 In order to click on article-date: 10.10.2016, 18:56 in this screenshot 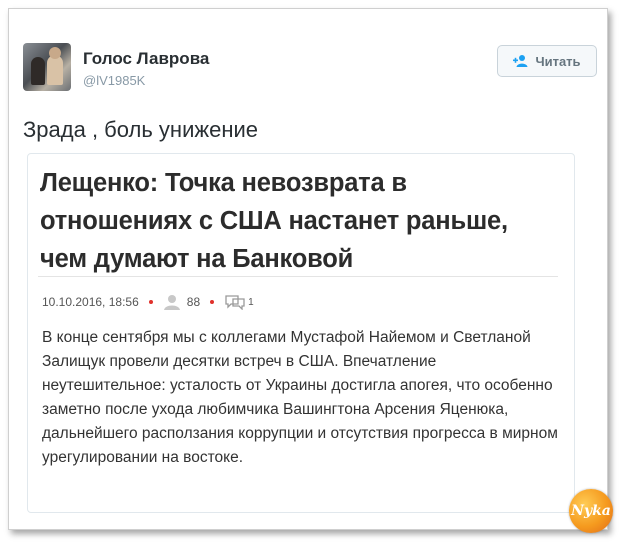, I will do `click(90, 302)`.